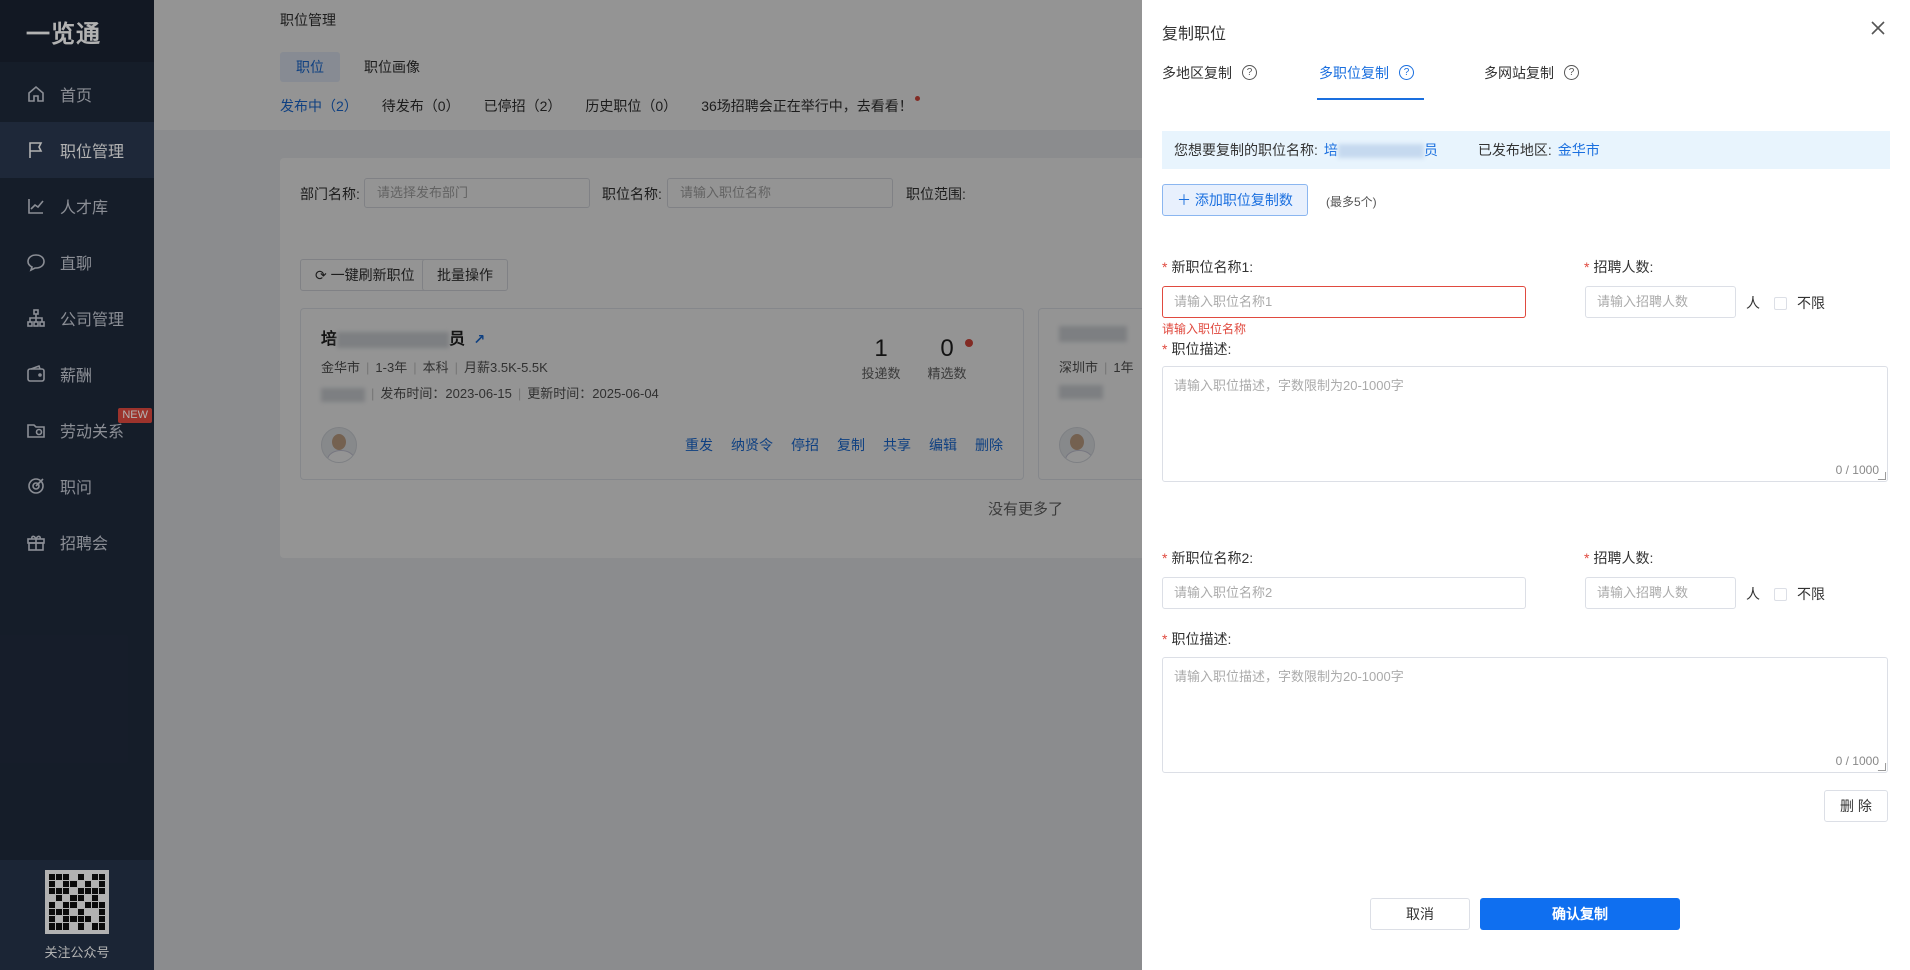 The image size is (1910, 970). Describe the element at coordinates (1223, 301) in the screenshot. I see `input-placeholder: 请输入职位名称1` at that location.